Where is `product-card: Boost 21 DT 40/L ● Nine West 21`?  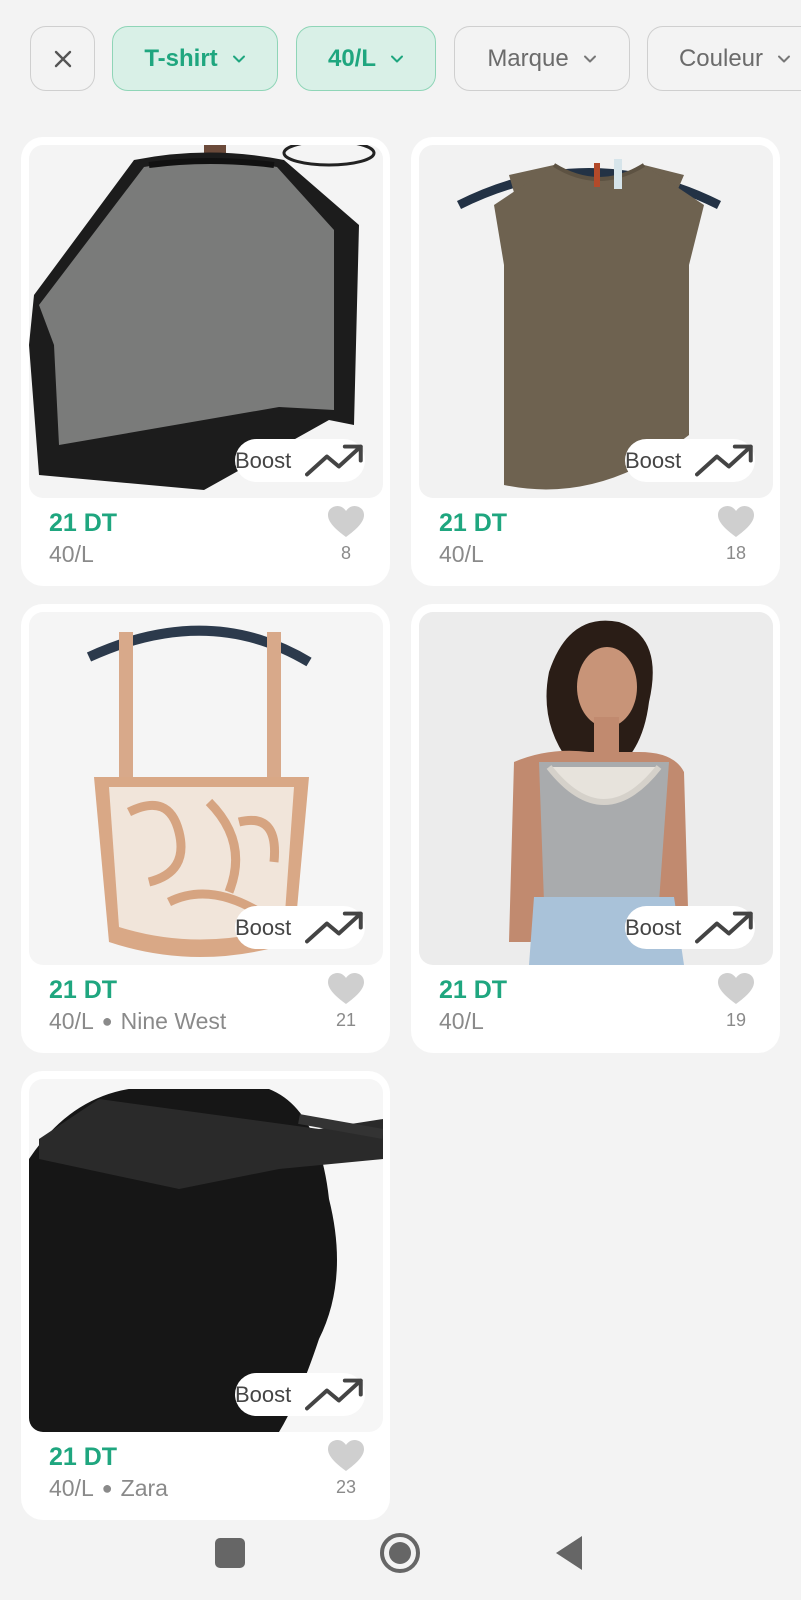
product-card: Boost 21 DT 40/L ● Nine West 21 is located at coordinates (205, 828).